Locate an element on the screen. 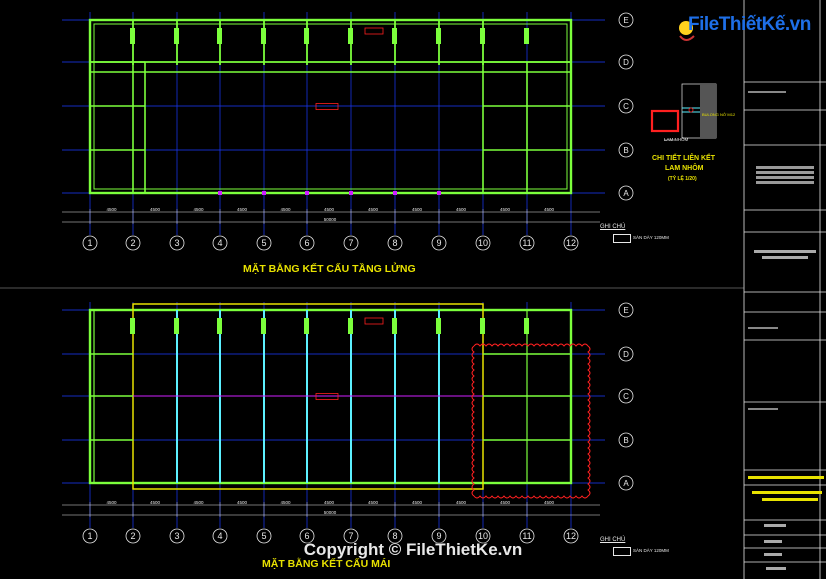  detail-title: CHI TIẾT LIÊN KẾT is located at coordinates (683, 158).